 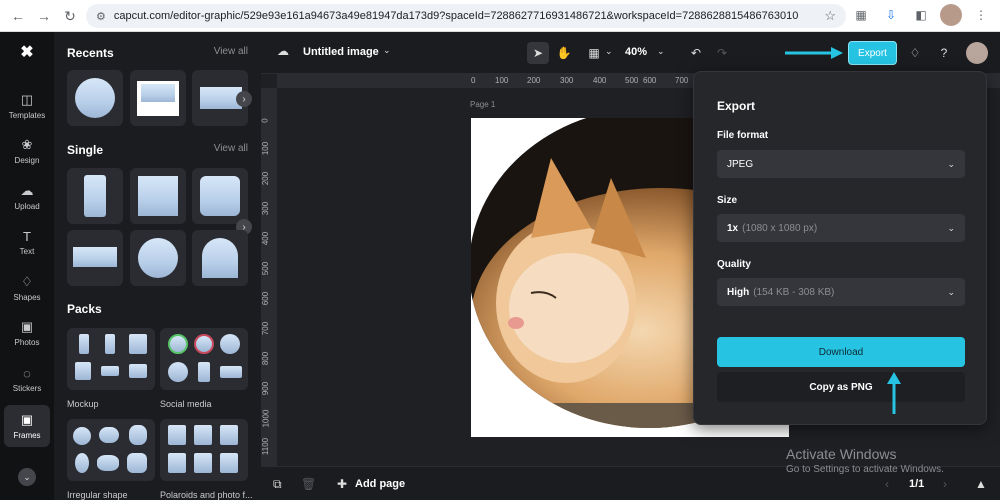 What do you see at coordinates (44, 16) in the screenshot?
I see `forward-icon: →` at bounding box center [44, 16].